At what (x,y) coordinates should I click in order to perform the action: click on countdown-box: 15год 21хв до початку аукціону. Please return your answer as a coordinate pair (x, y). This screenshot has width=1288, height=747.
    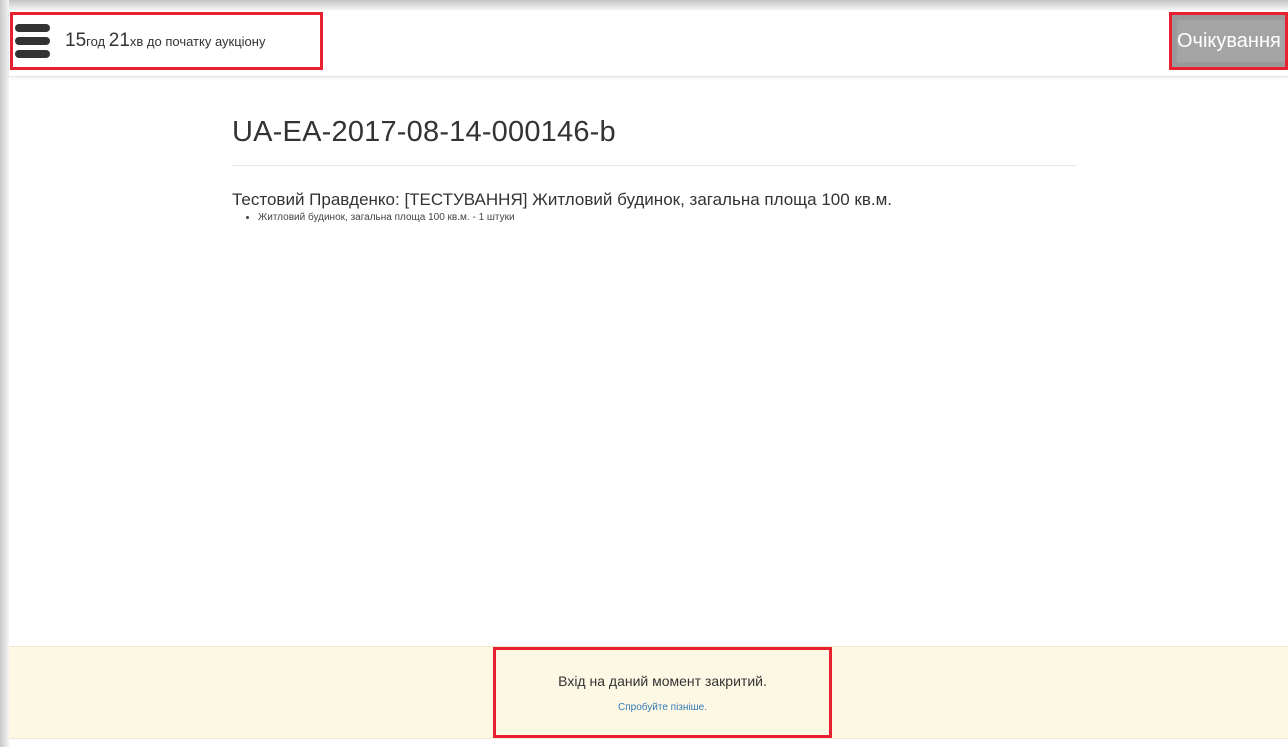
    Looking at the image, I should click on (166, 41).